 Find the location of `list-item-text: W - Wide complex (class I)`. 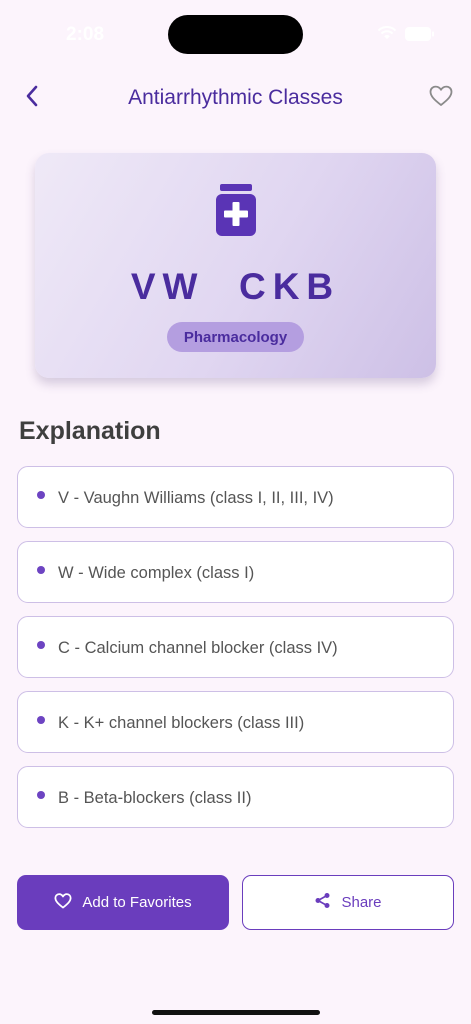

list-item-text: W - Wide complex (class I) is located at coordinates (156, 573).